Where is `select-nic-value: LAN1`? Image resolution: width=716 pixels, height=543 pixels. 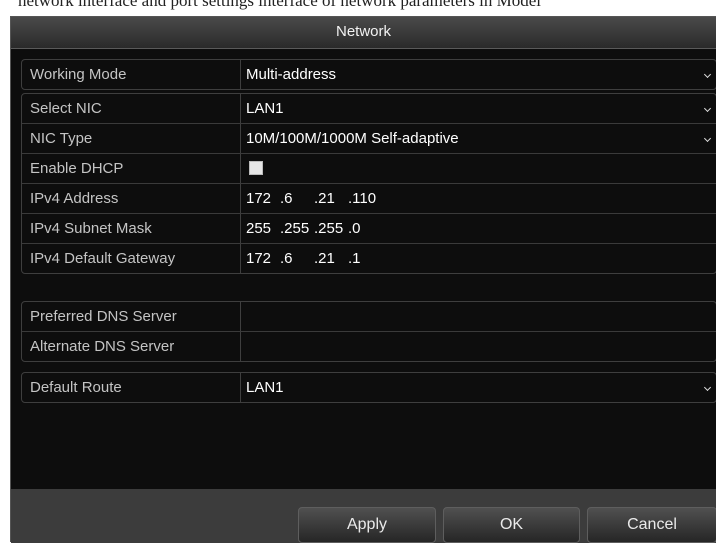 select-nic-value: LAN1 is located at coordinates (265, 108).